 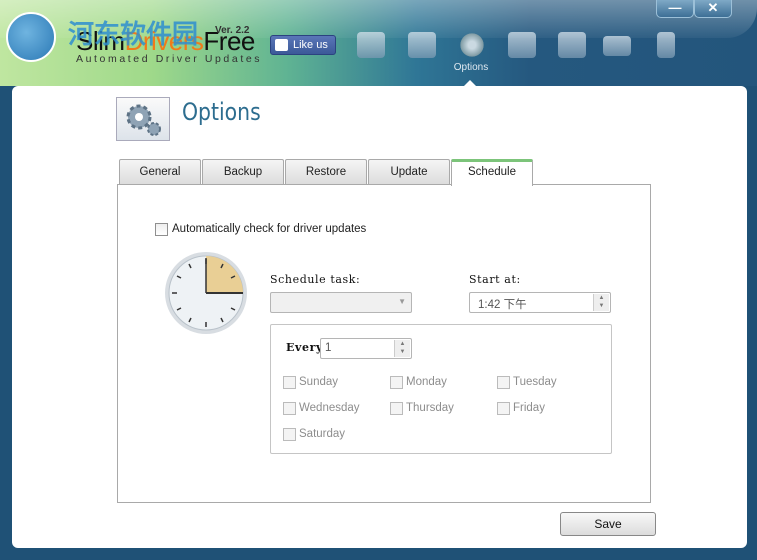 I want to click on tagline: Automated Driver Updates, so click(x=169, y=59).